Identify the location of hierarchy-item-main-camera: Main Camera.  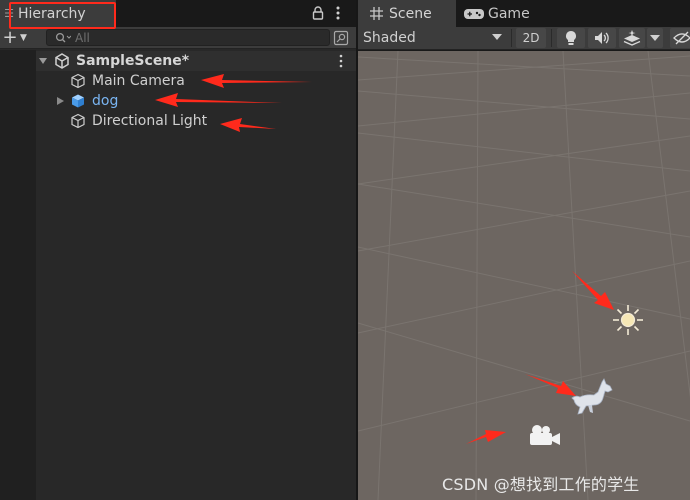
(196, 81).